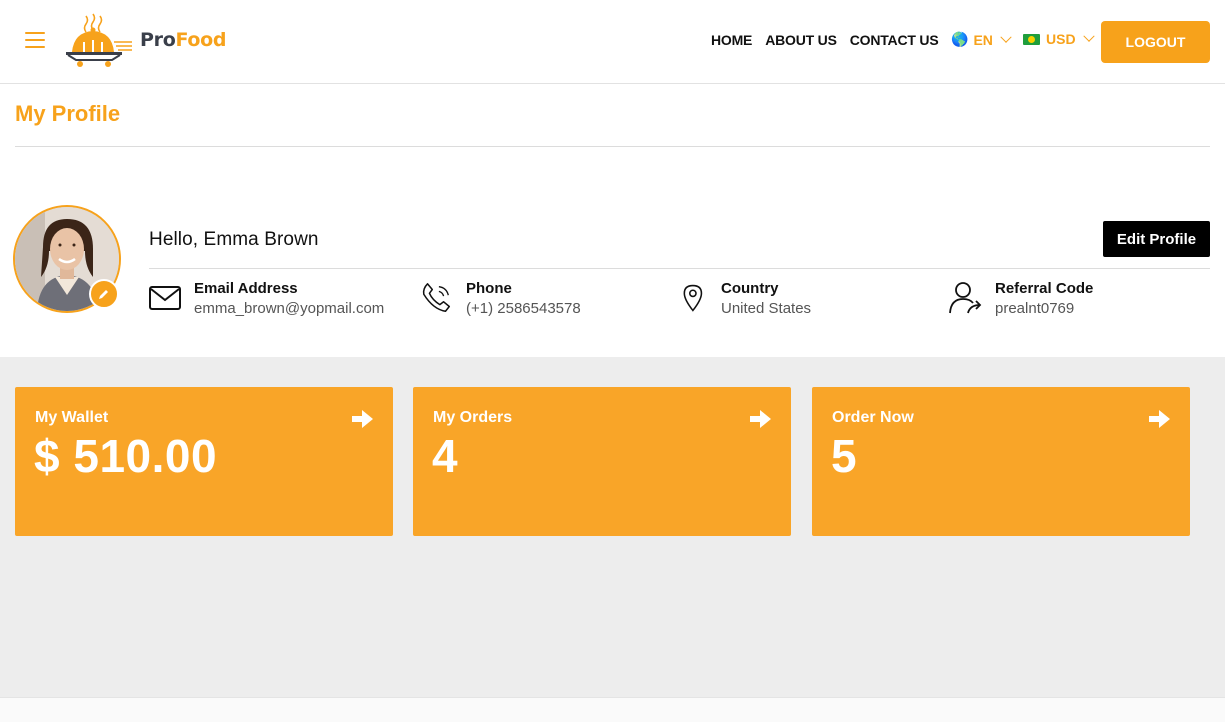 The width and height of the screenshot is (1225, 722). I want to click on orders-card-title: My Orders, so click(473, 417).